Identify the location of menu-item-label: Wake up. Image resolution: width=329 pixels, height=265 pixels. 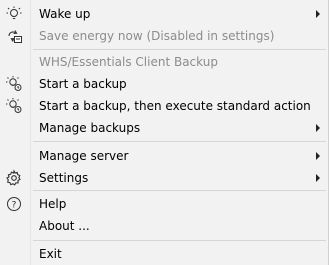
(65, 14).